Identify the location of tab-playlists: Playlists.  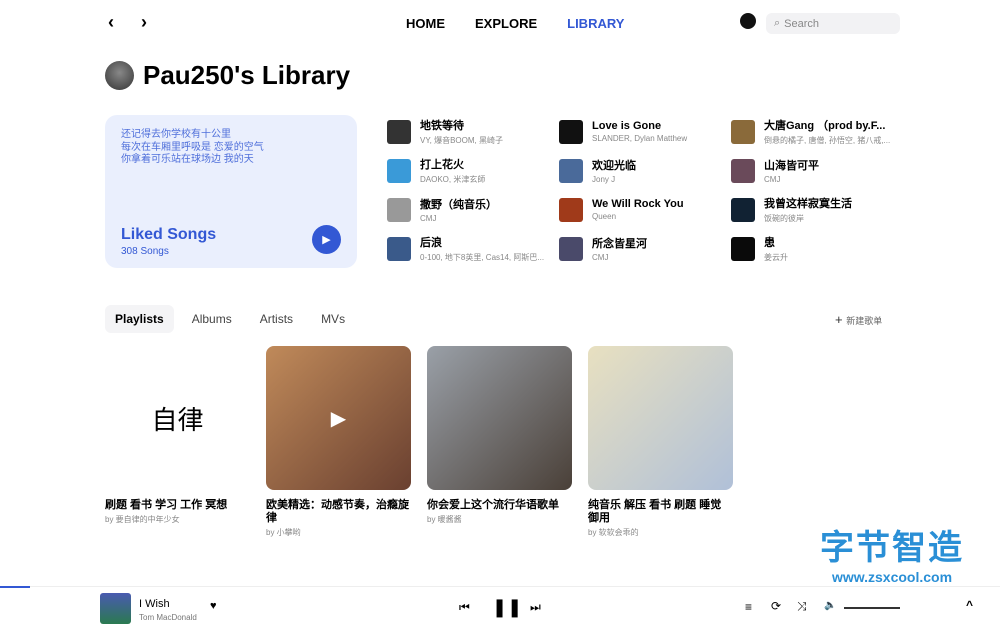
(139, 319).